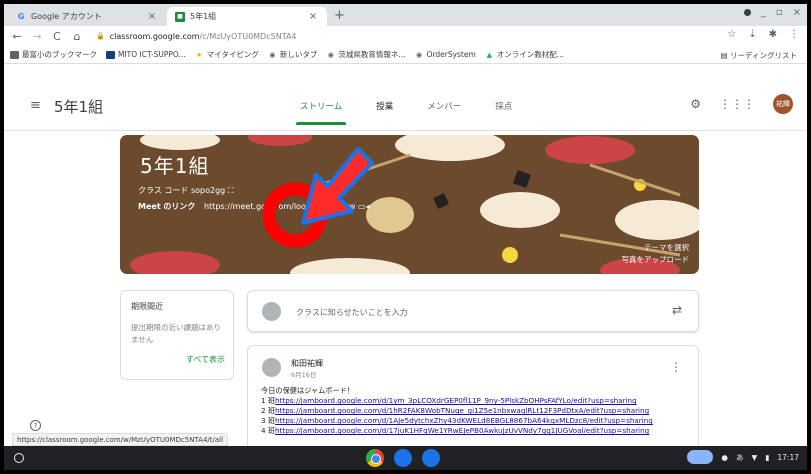 This screenshot has height=474, width=811. Describe the element at coordinates (700, 457) in the screenshot. I see `avatar-cloud-icon` at that location.